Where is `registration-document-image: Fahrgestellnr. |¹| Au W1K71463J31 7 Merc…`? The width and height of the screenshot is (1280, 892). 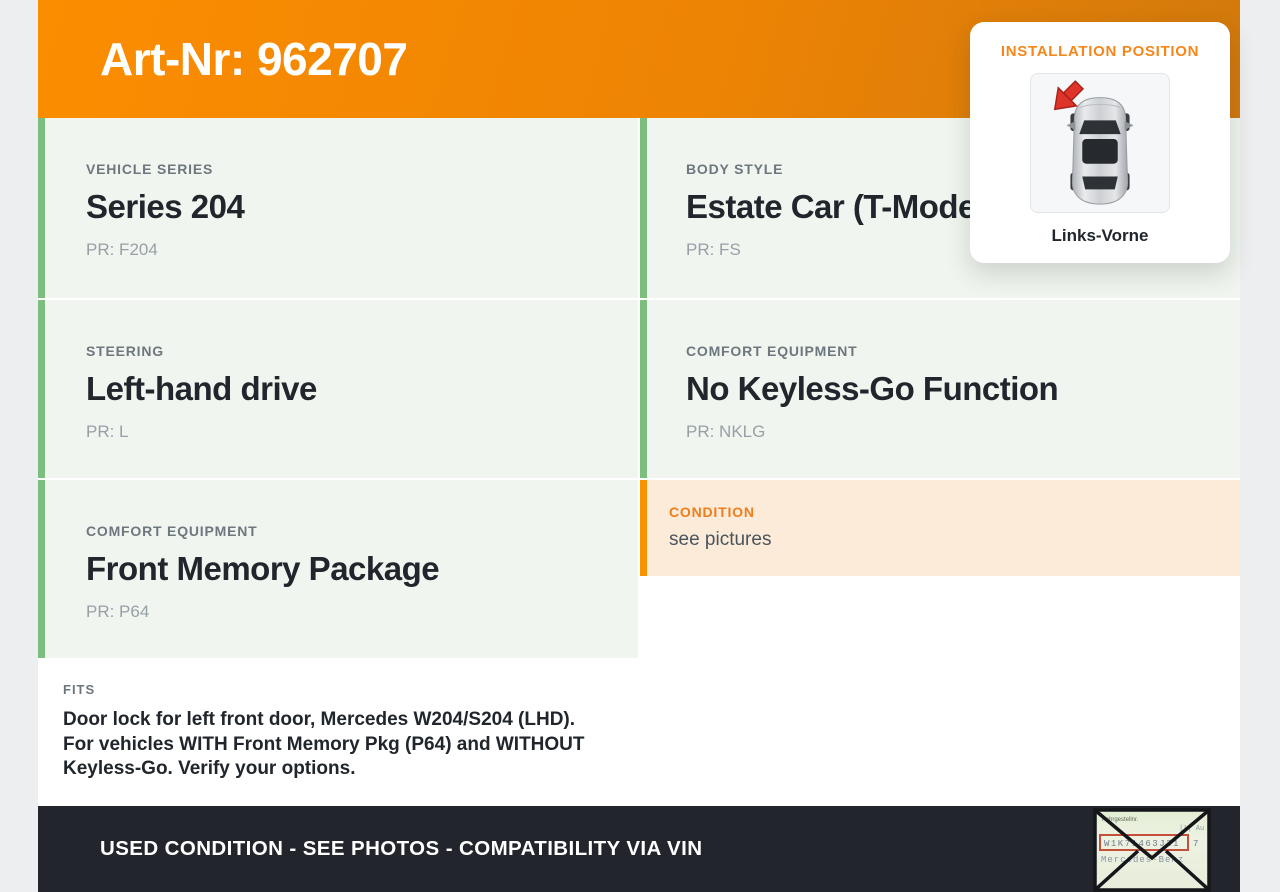
registration-document-image: Fahrgestellnr. |¹| Au W1K71463J31 7 Merc… is located at coordinates (1152, 850).